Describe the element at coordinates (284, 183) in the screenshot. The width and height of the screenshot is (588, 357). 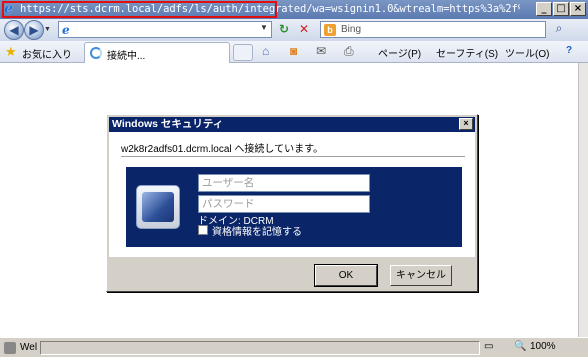
I see `username-field: ユーザー名` at that location.